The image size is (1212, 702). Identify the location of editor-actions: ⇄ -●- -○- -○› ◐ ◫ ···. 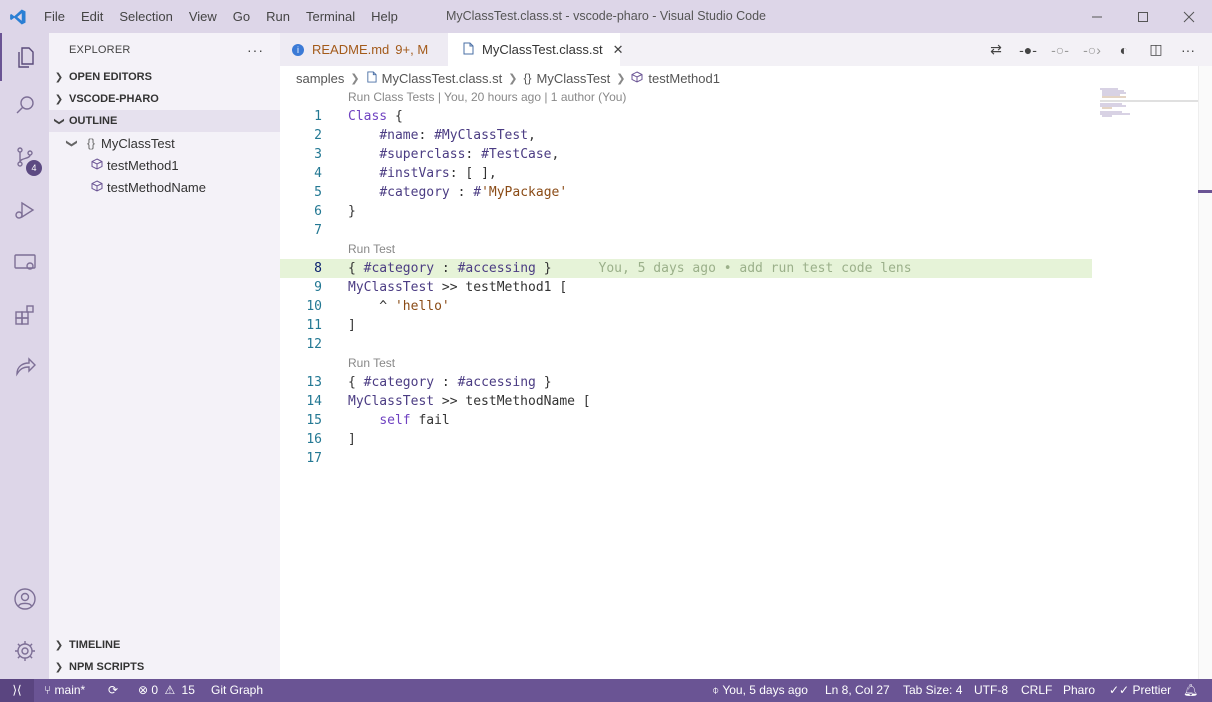
(1096, 49).